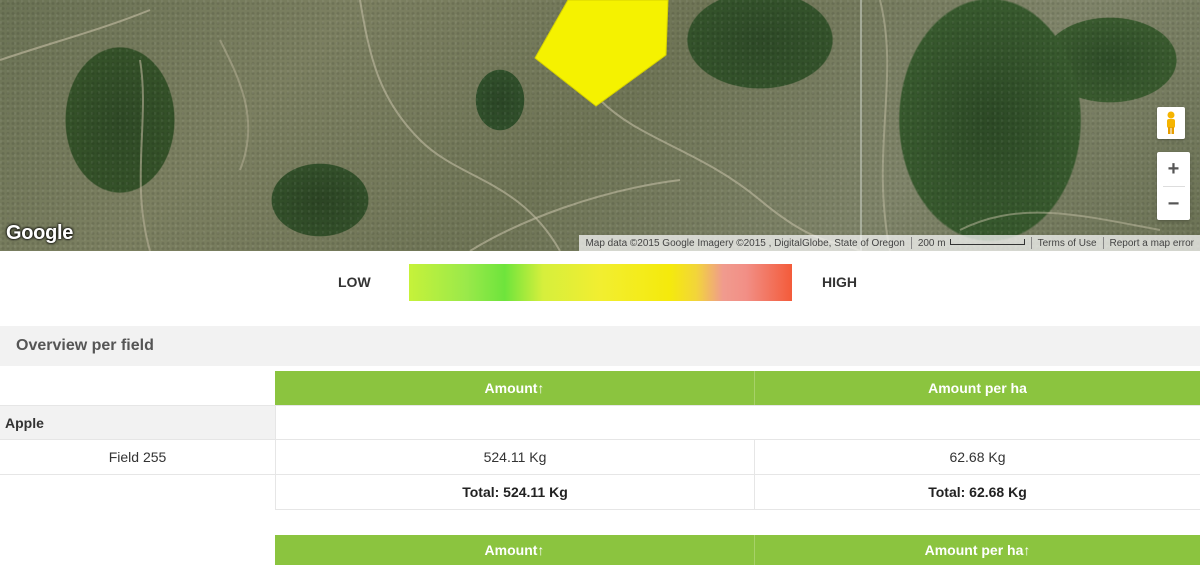  What do you see at coordinates (839, 282) in the screenshot?
I see `legend-high-label: HIGH` at bounding box center [839, 282].